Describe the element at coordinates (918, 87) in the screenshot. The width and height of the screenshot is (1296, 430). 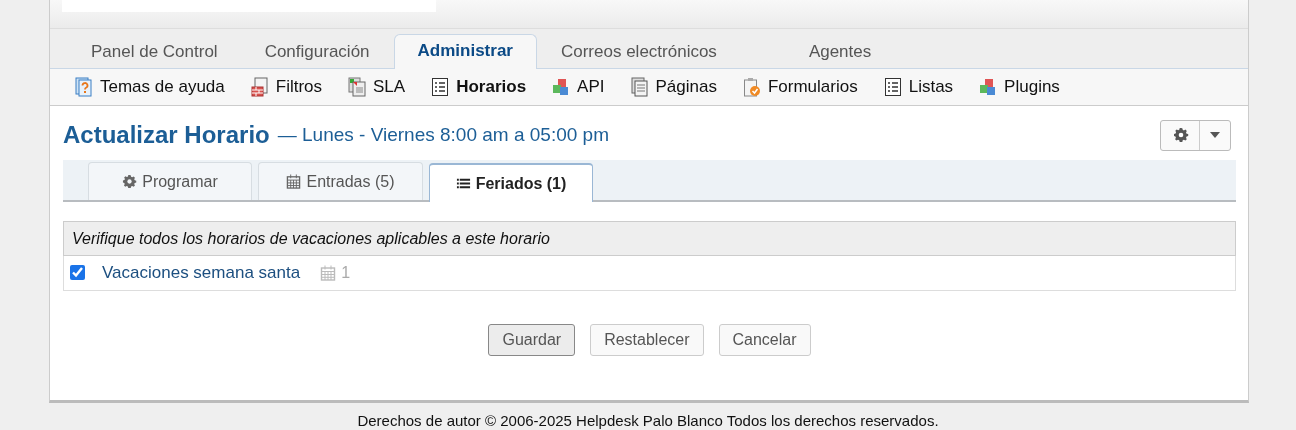
I see `subnav-link: Listas` at that location.